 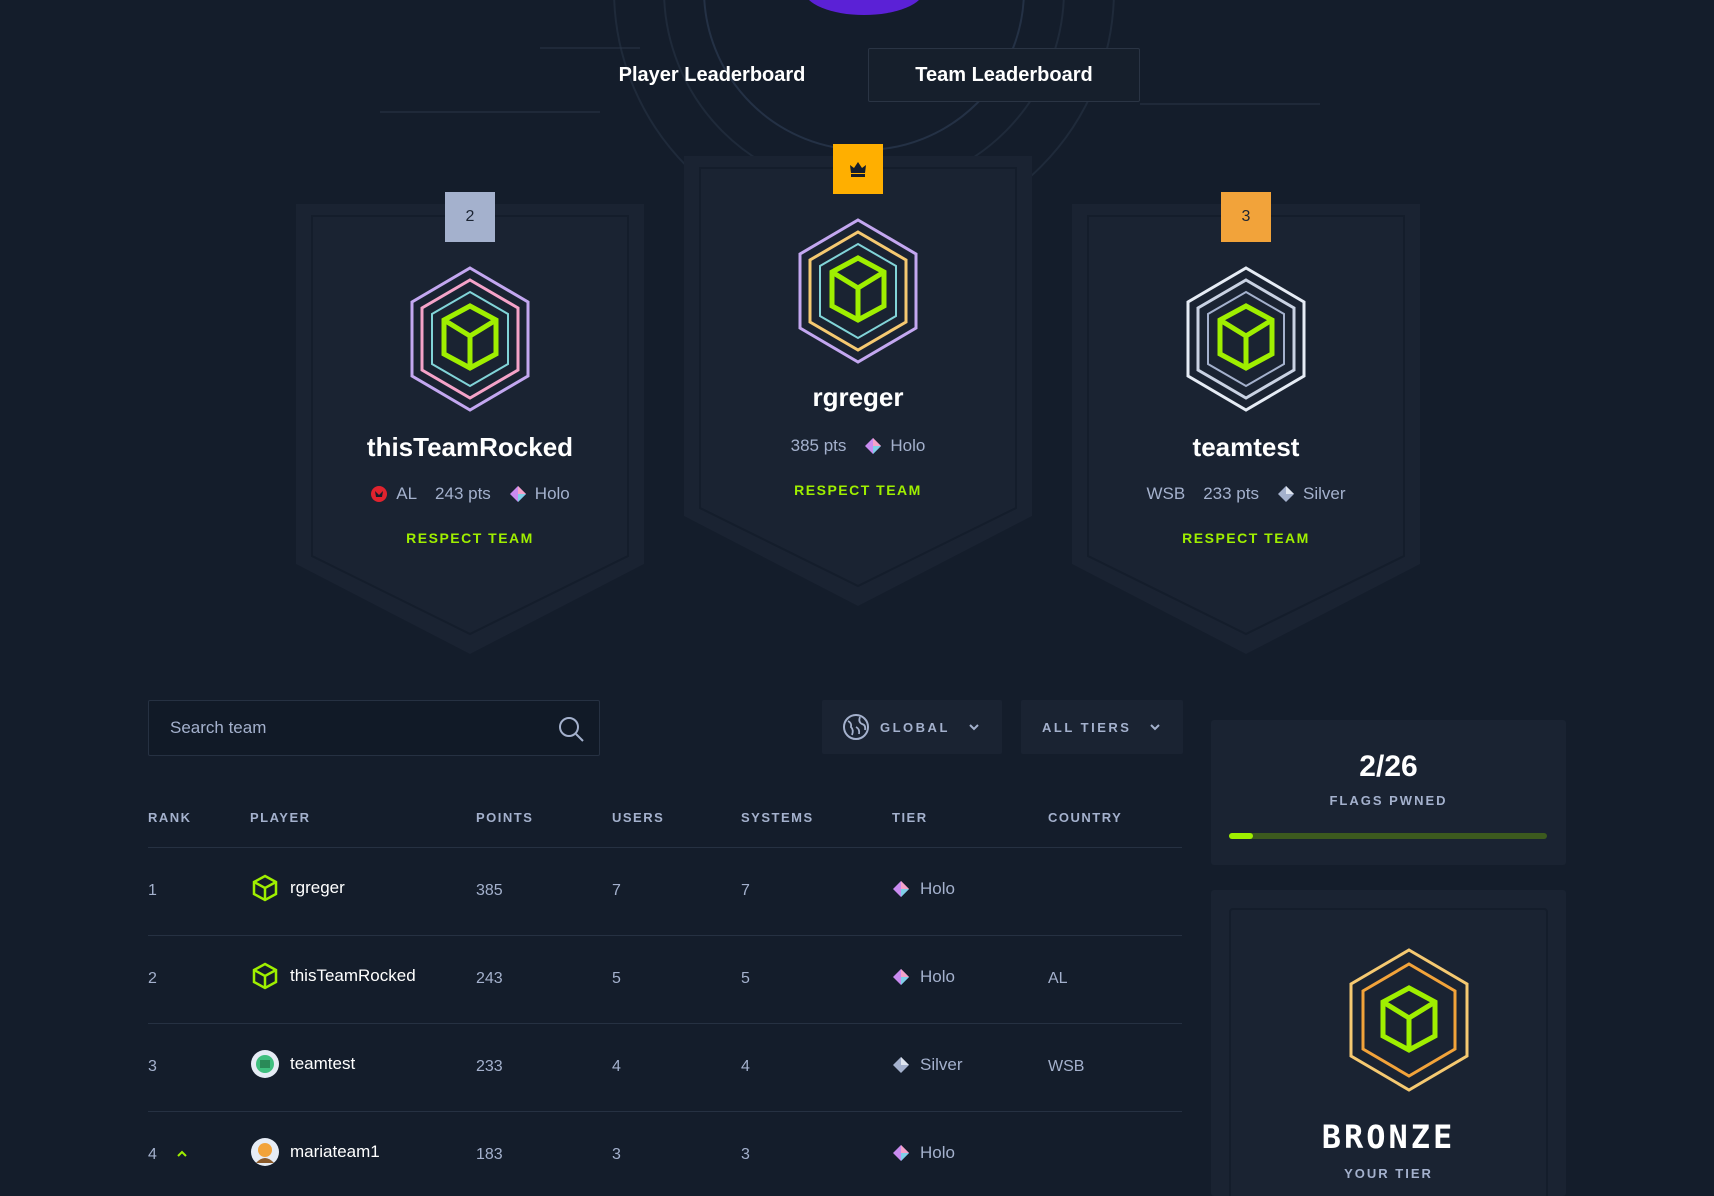 I want to click on tab-team-leaderboard: Team Leaderboard, so click(x=1004, y=75).